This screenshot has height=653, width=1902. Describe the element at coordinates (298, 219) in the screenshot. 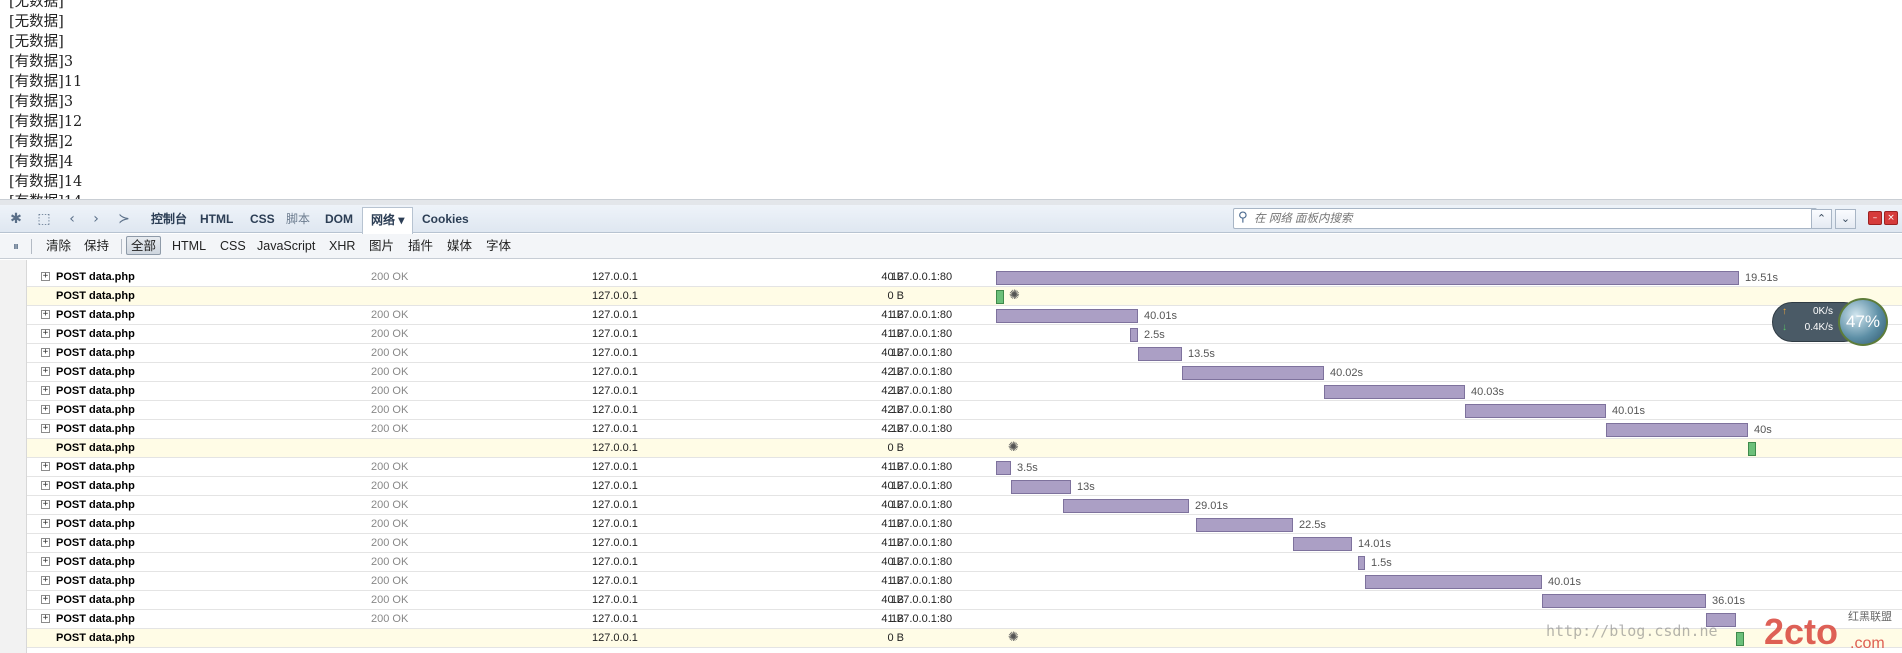

I see `tab-script: 脚本` at that location.